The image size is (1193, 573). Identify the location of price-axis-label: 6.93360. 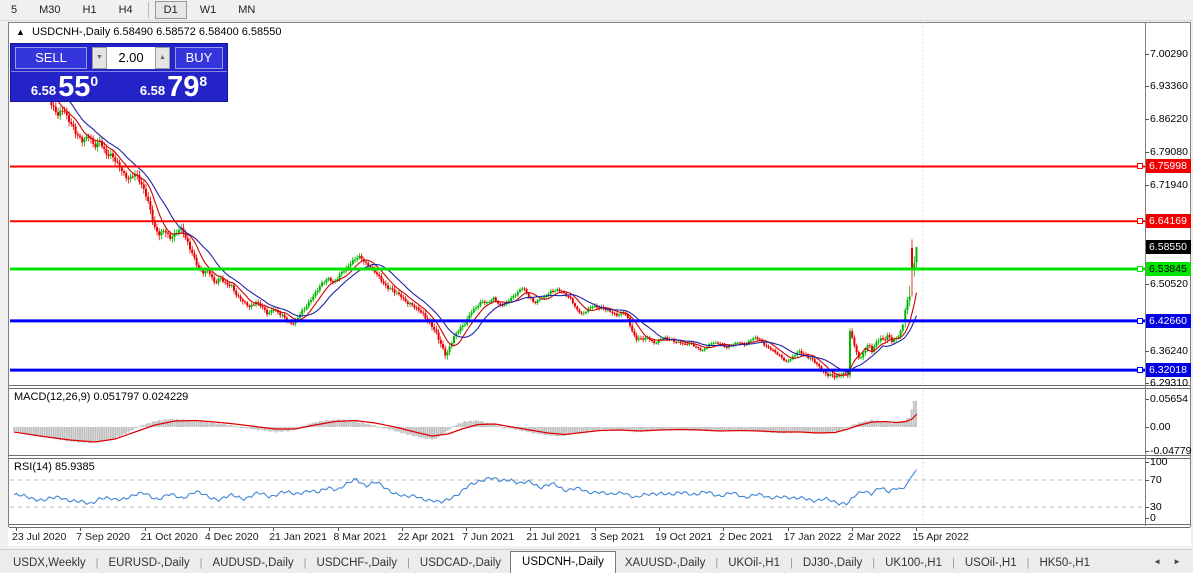
(1169, 86).